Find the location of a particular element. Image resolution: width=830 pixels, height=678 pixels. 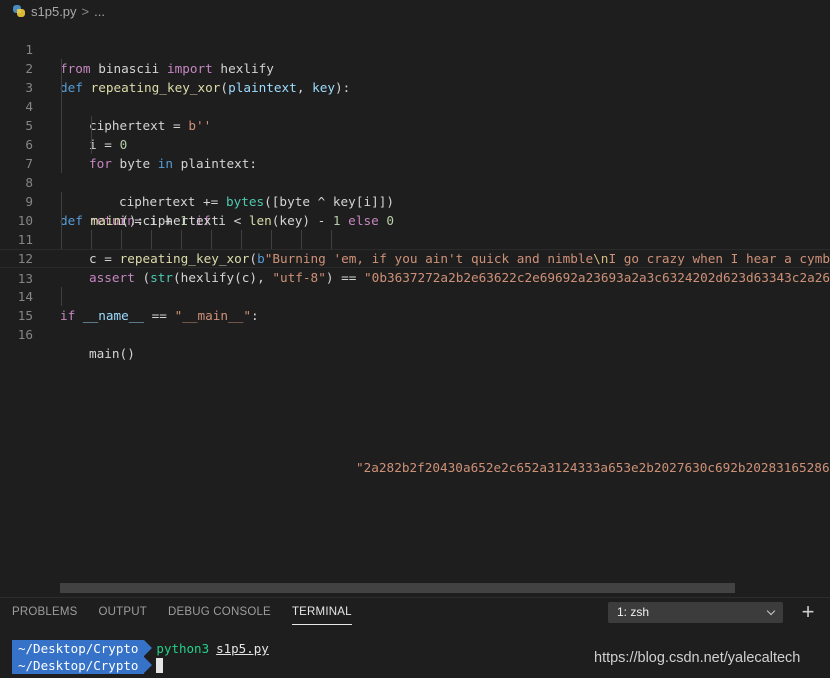

tab-output: OUTPUT is located at coordinates (123, 615).